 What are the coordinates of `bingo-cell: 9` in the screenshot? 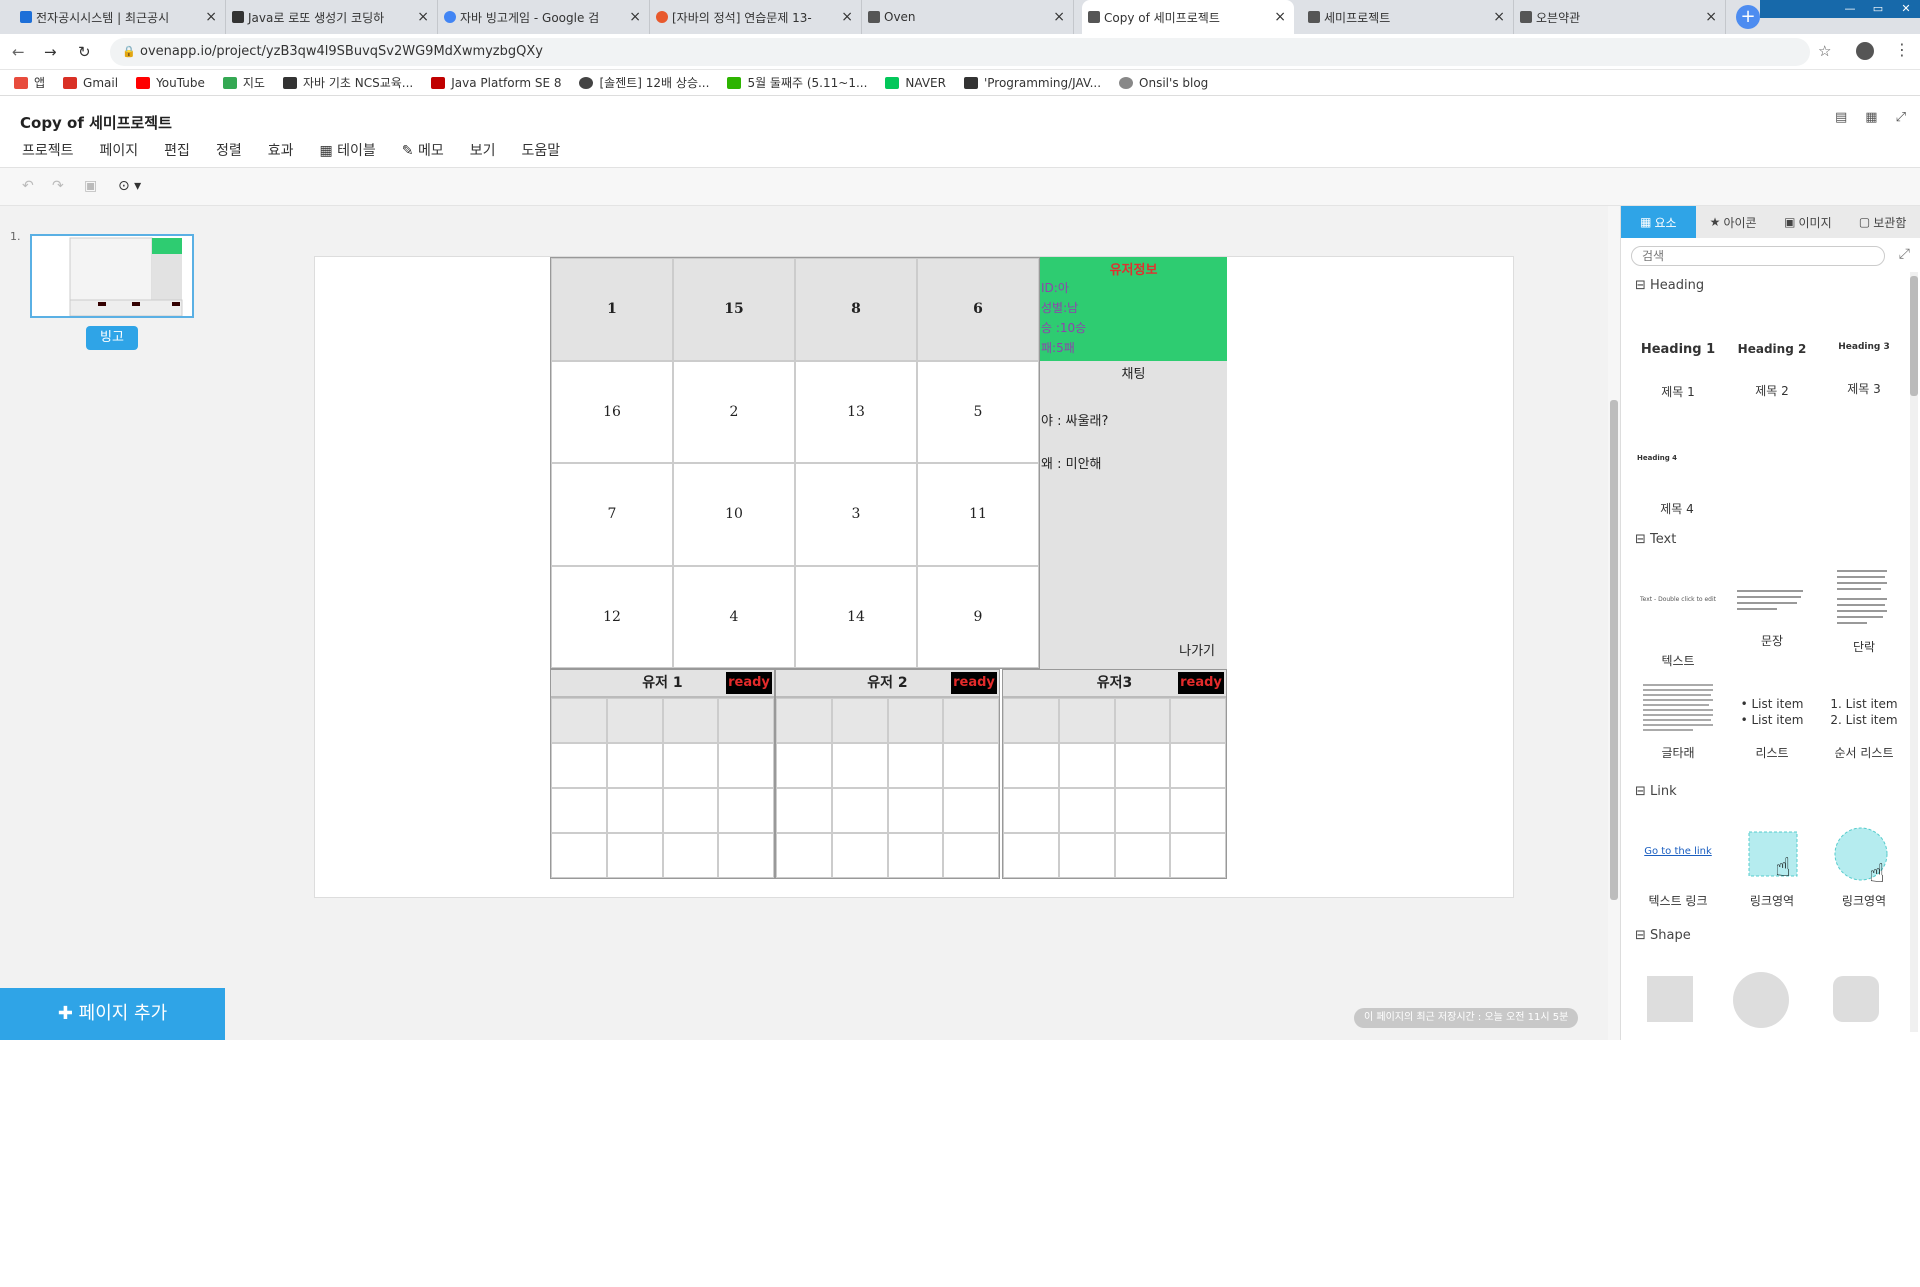 It's located at (978, 616).